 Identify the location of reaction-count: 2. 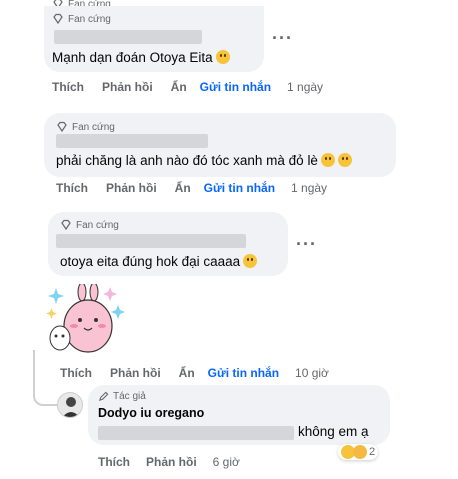
(372, 452).